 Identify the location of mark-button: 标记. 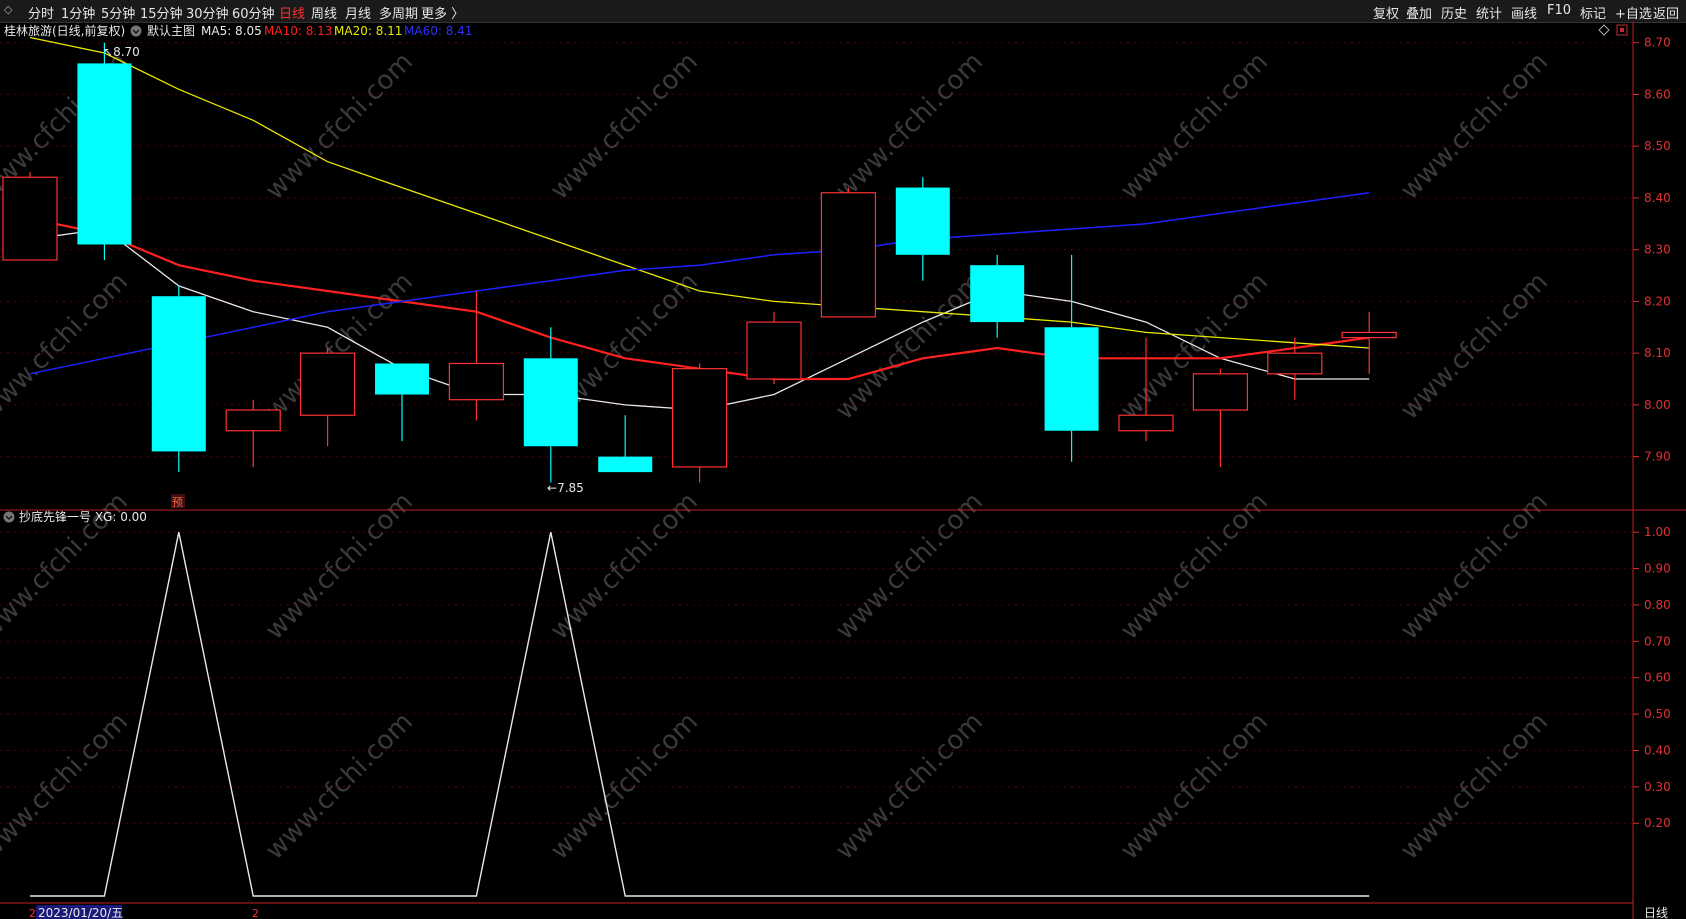
(1593, 12).